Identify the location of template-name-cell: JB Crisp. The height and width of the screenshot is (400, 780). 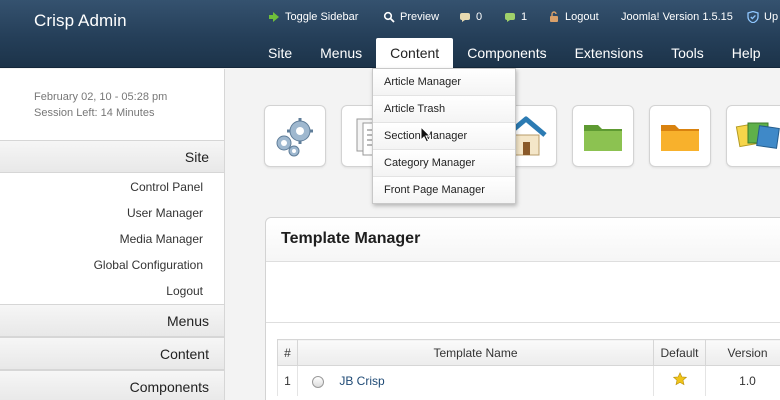
(475, 380).